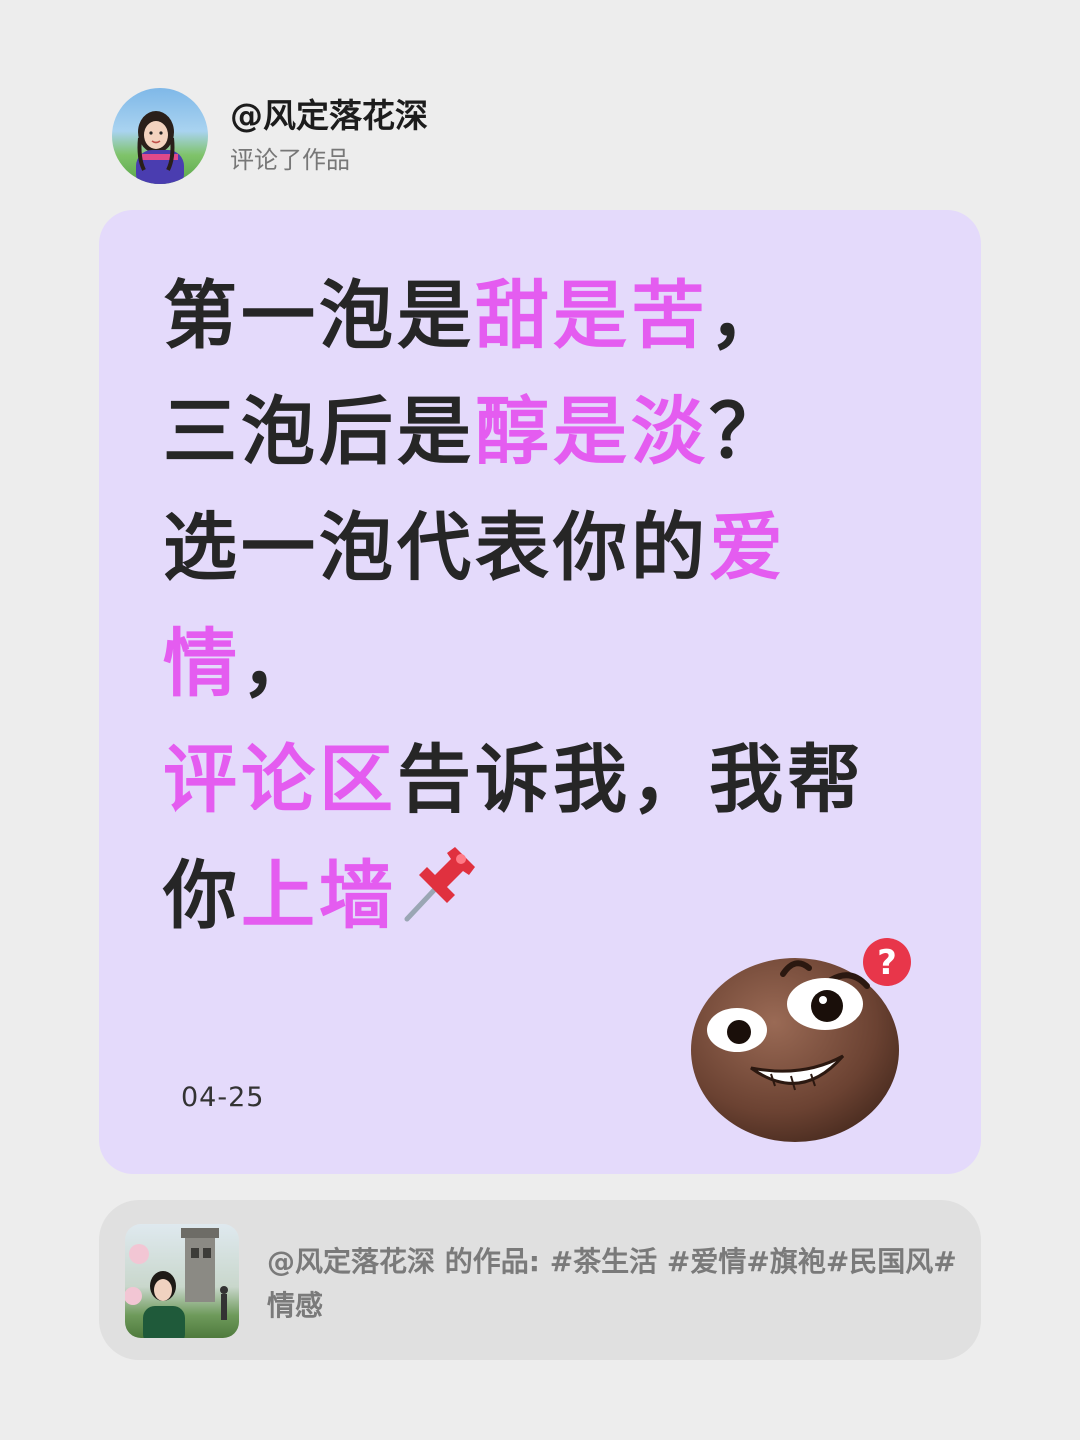 This screenshot has height=1440, width=1080. I want to click on headline-text: 第一泡是, so click(319, 316).